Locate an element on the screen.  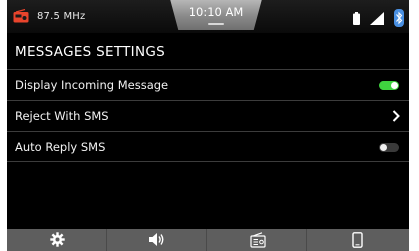
pulldown-handle is located at coordinates (216, 24).